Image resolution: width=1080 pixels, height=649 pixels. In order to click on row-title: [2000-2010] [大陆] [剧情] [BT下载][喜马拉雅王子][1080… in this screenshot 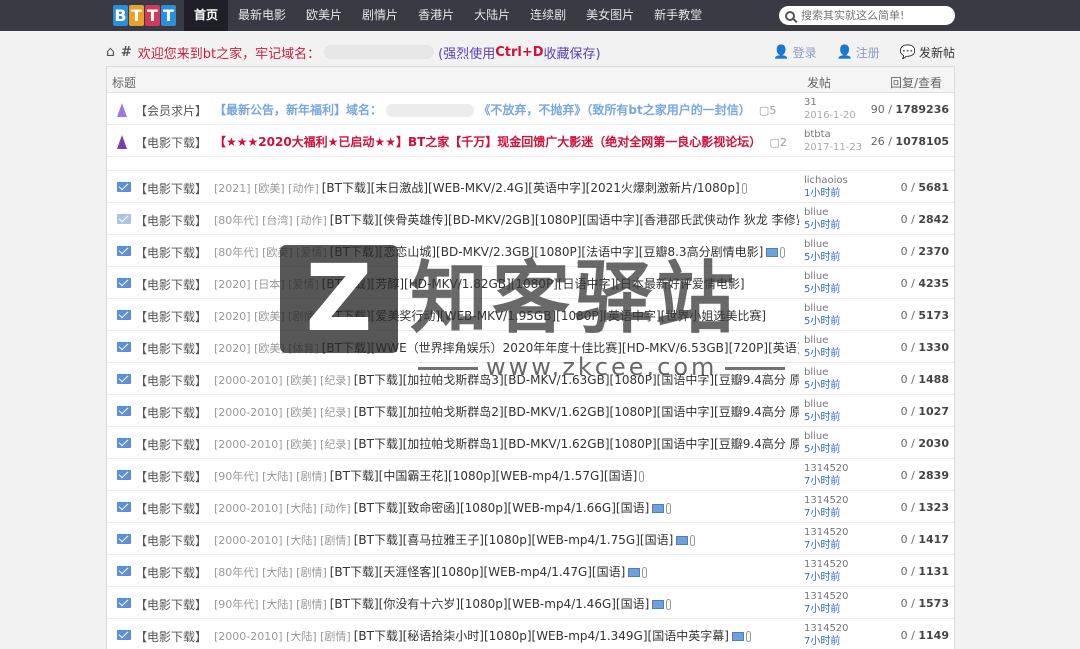, I will do `click(506, 539)`.